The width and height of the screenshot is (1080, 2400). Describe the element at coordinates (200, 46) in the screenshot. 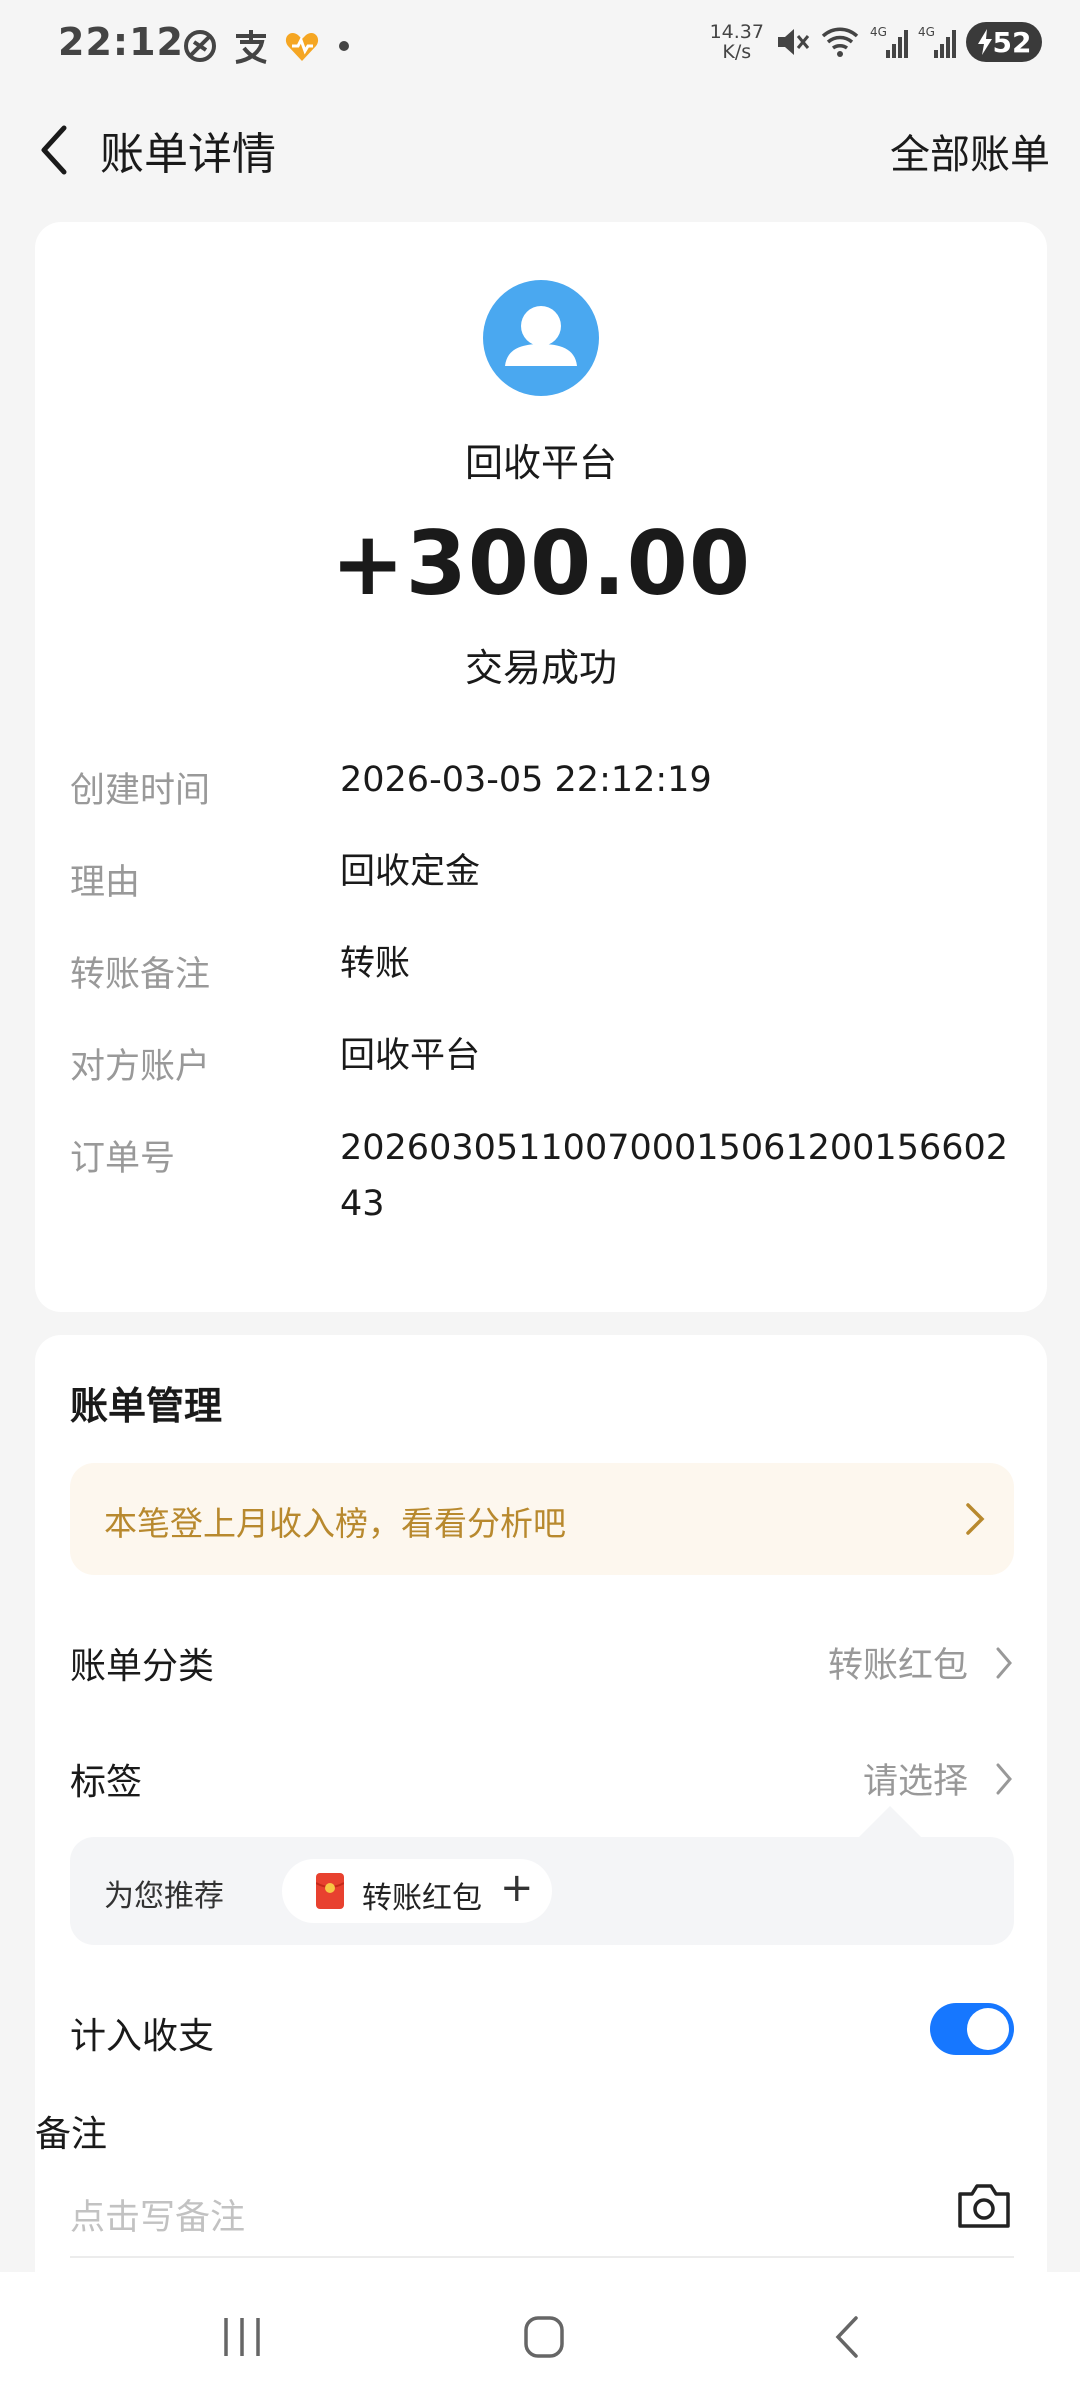

I see `no-disturb-icon` at that location.